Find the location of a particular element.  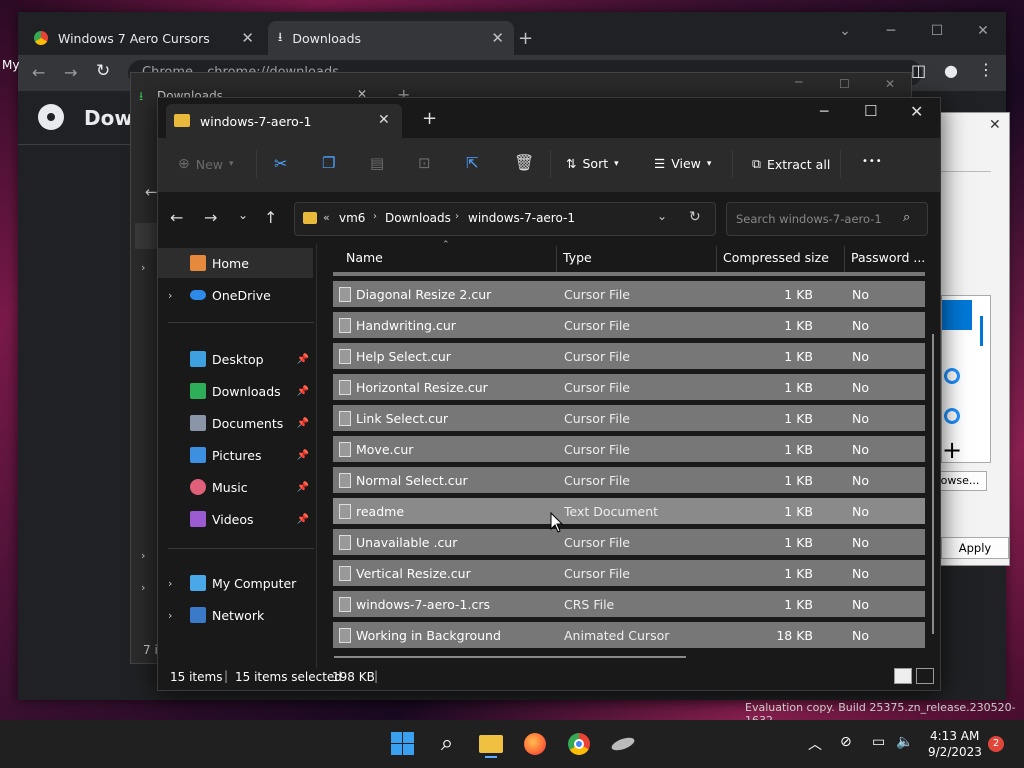

tab-downloads: ⭳ Downloads ✕ is located at coordinates (391, 38).